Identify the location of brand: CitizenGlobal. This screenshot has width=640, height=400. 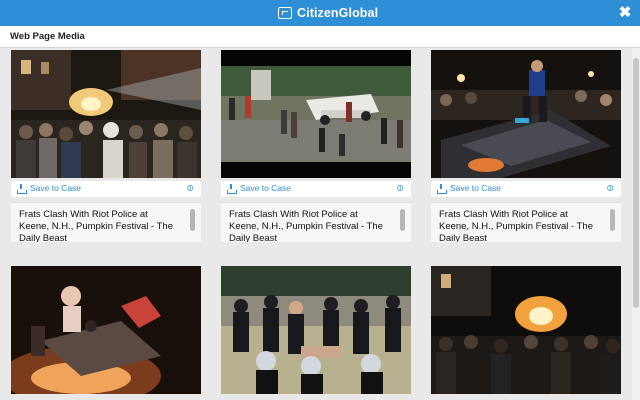
(328, 13).